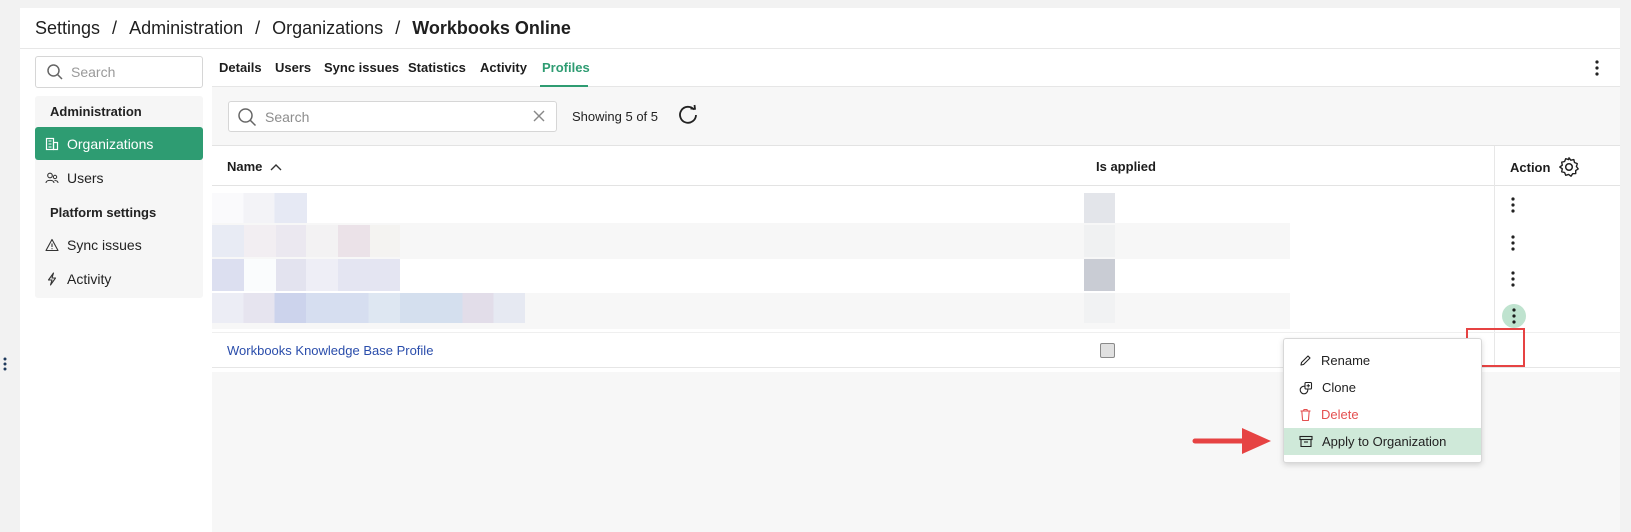 The width and height of the screenshot is (1631, 532). What do you see at coordinates (564, 86) in the screenshot?
I see `active-tab-underline` at bounding box center [564, 86].